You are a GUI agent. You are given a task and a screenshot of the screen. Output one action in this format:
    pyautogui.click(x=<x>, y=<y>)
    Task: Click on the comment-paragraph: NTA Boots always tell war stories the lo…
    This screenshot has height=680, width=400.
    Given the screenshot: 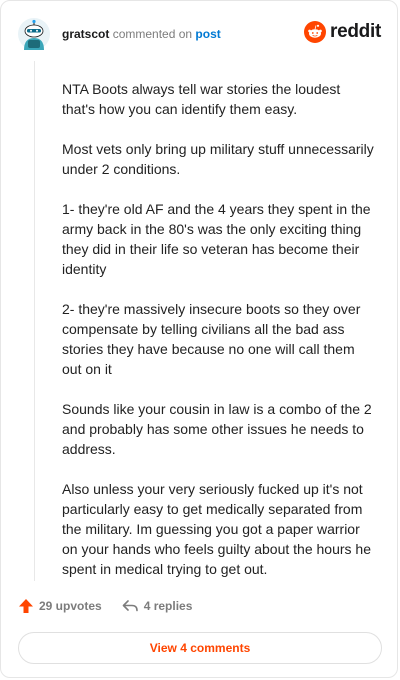 What is the action you would take?
    pyautogui.click(x=201, y=99)
    